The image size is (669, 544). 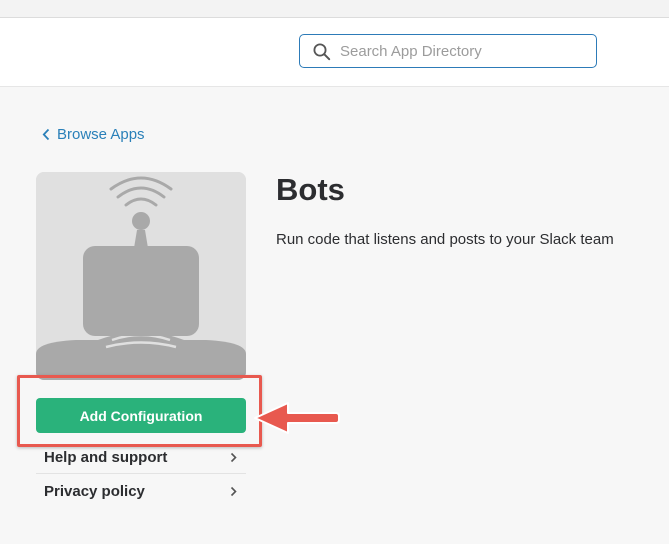 What do you see at coordinates (334, 9) in the screenshot?
I see `browser-top-strip` at bounding box center [334, 9].